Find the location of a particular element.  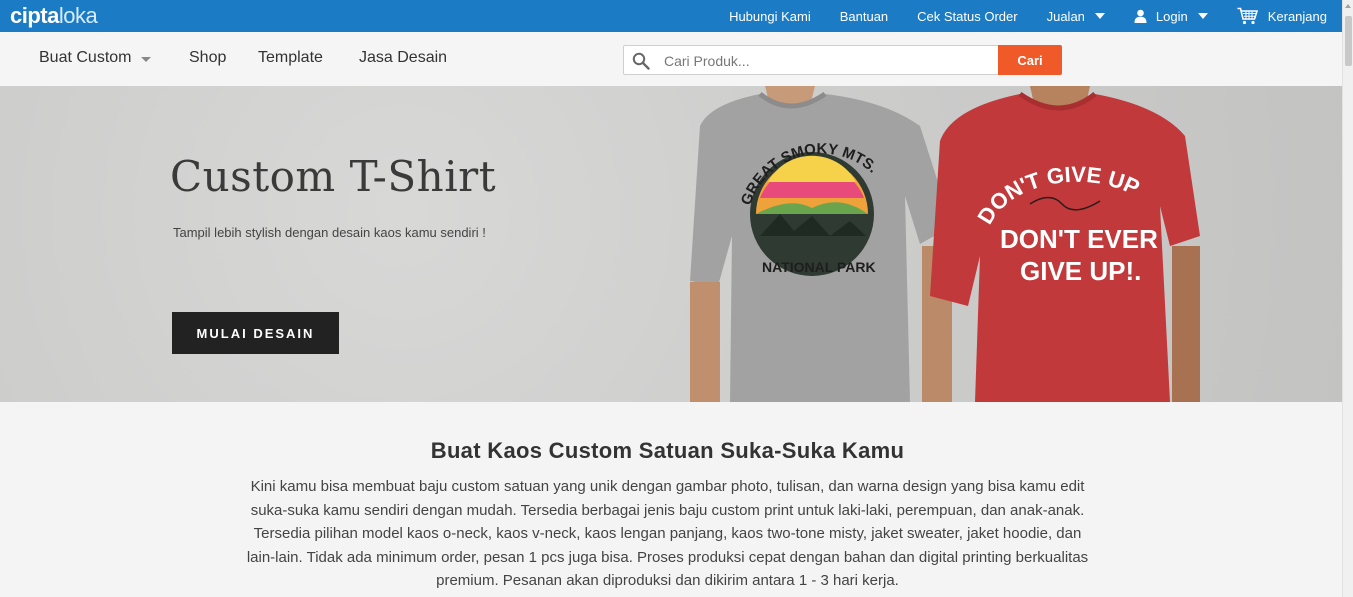

login-label: Login is located at coordinates (1171, 16).